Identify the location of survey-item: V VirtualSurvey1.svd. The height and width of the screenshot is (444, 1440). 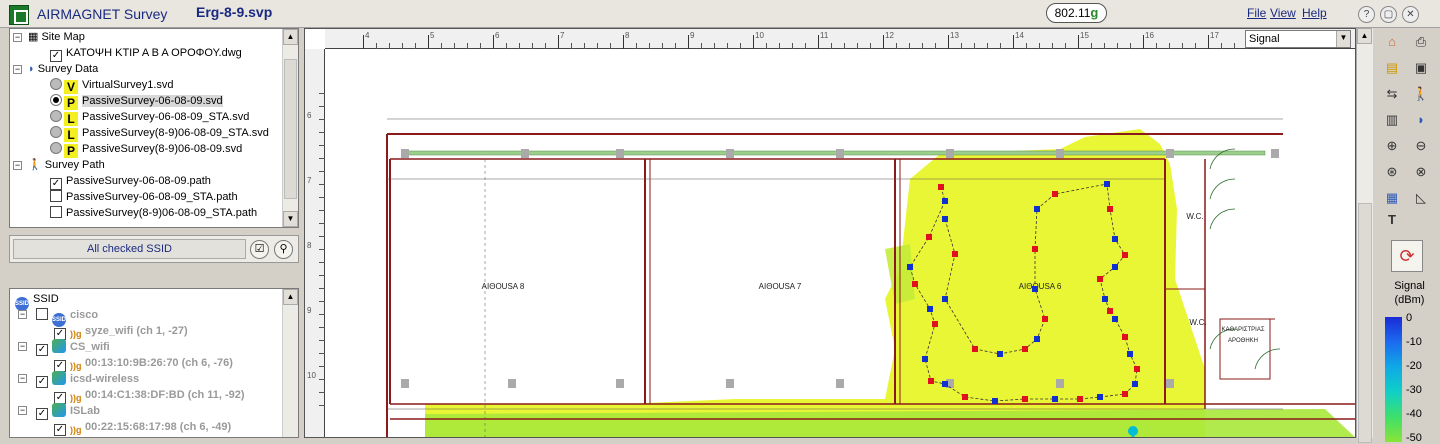
(112, 85).